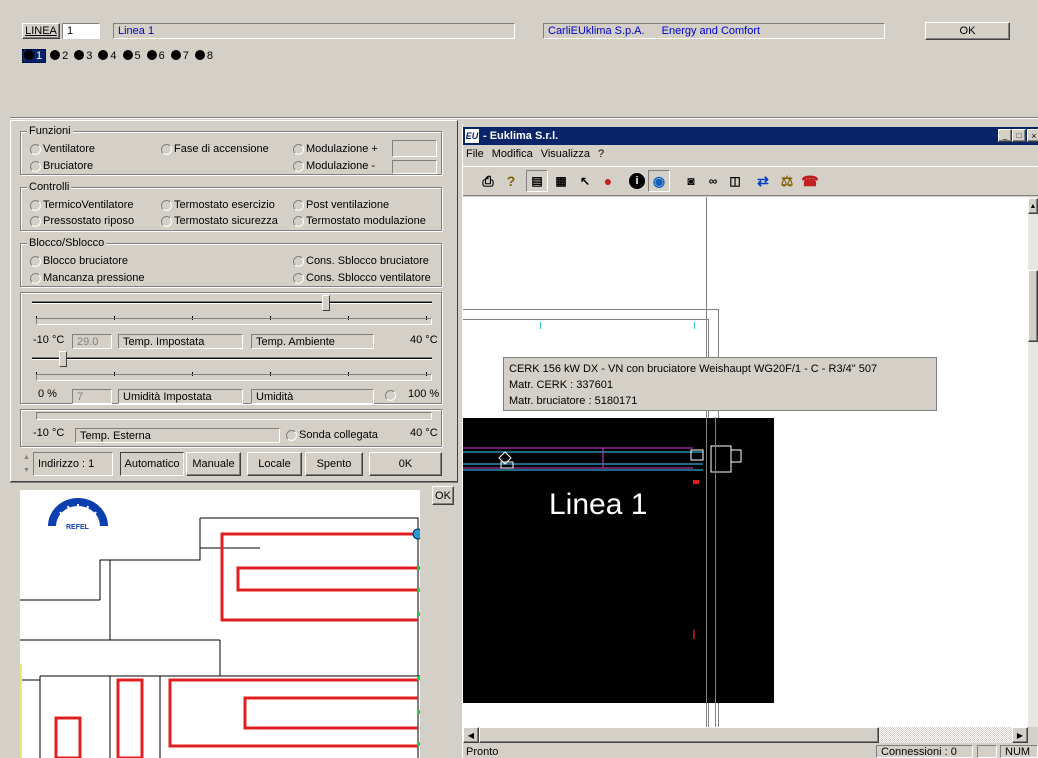  Describe the element at coordinates (601, 156) in the screenshot. I see `menu-help: ?` at that location.